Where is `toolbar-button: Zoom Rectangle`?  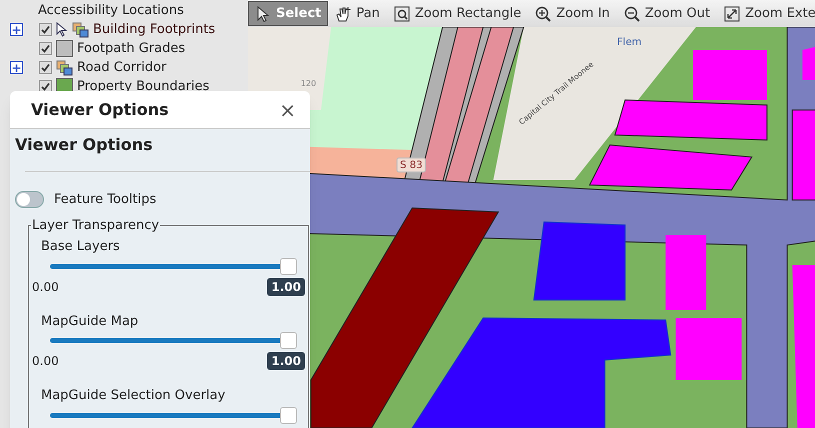 toolbar-button: Zoom Rectangle is located at coordinates (457, 13).